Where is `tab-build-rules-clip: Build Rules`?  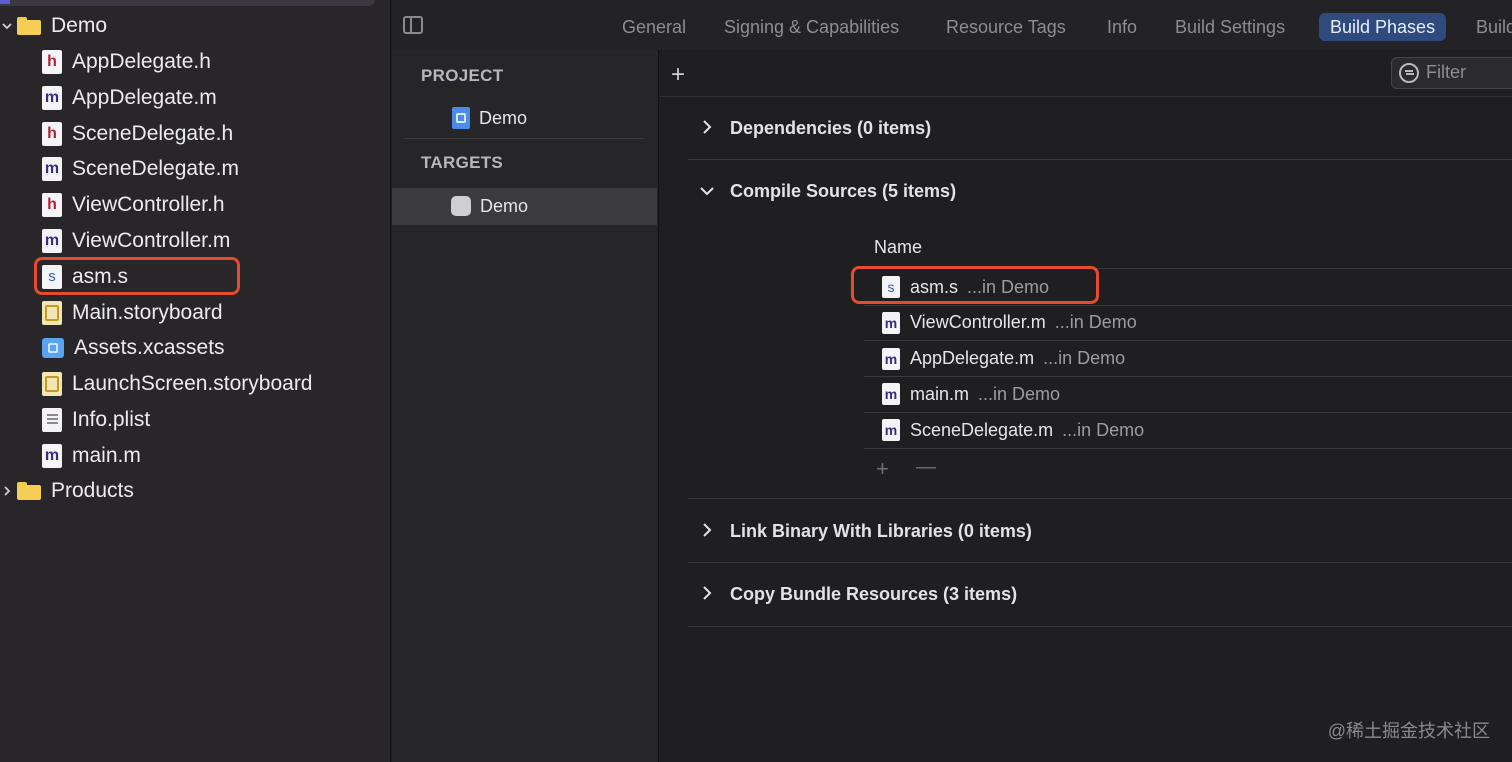 tab-build-rules-clip: Build Rules is located at coordinates (1494, 27).